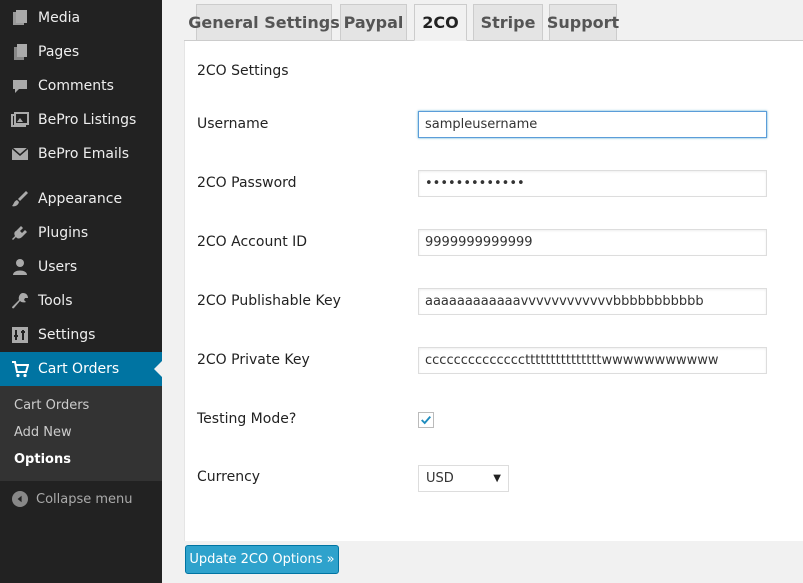 Image resolution: width=803 pixels, height=583 pixels. I want to click on sidebar-item-comments: Comments, so click(81, 86).